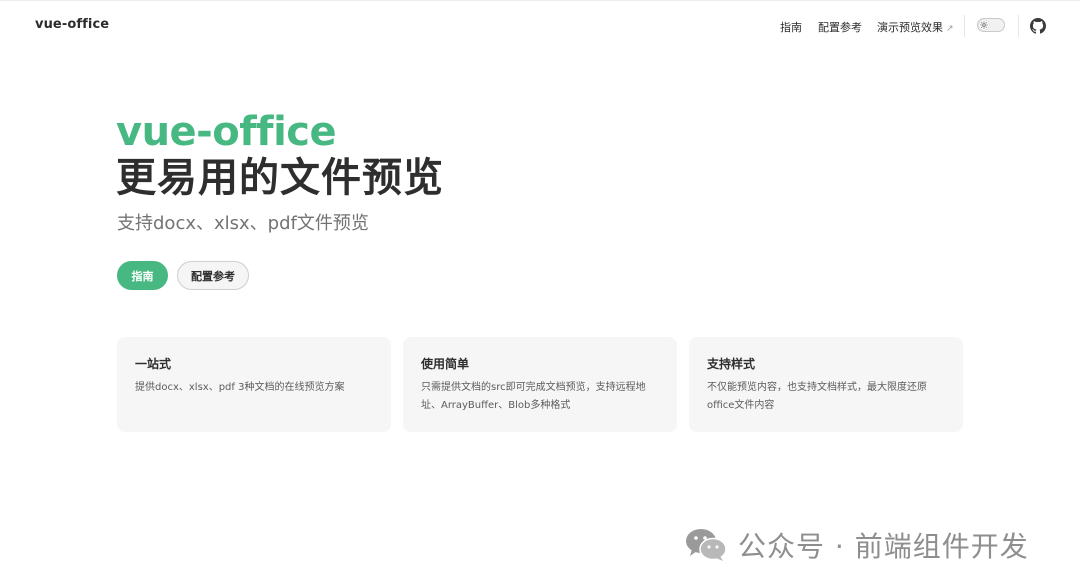 The height and width of the screenshot is (588, 1080). Describe the element at coordinates (817, 396) in the screenshot. I see `feature-details: 不仅能预览内容，也支持文档样式，最大限度还原office文件内容` at that location.